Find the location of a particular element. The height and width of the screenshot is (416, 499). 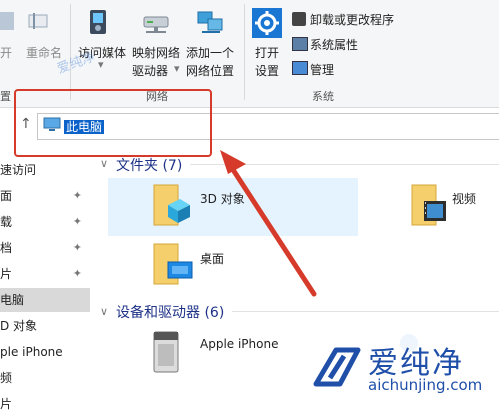

manage-icon is located at coordinates (300, 68).